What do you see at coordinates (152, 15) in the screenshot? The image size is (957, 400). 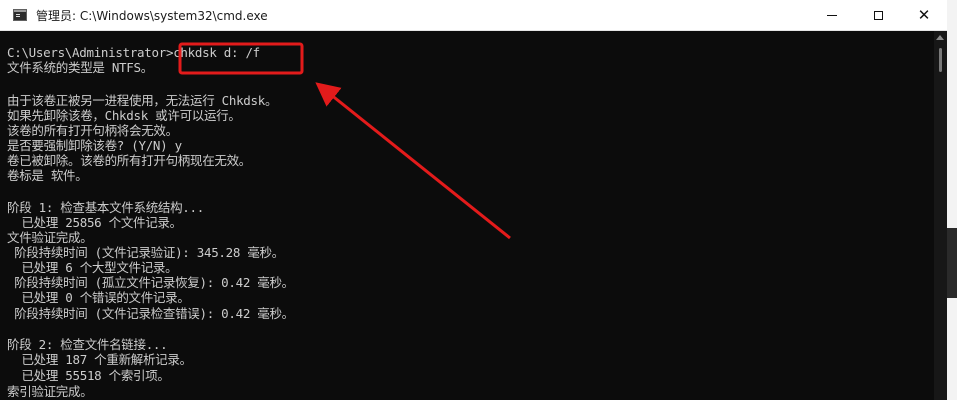 I see `window-title: 管理员: C:\Windows\system32\cmd.exe` at bounding box center [152, 15].